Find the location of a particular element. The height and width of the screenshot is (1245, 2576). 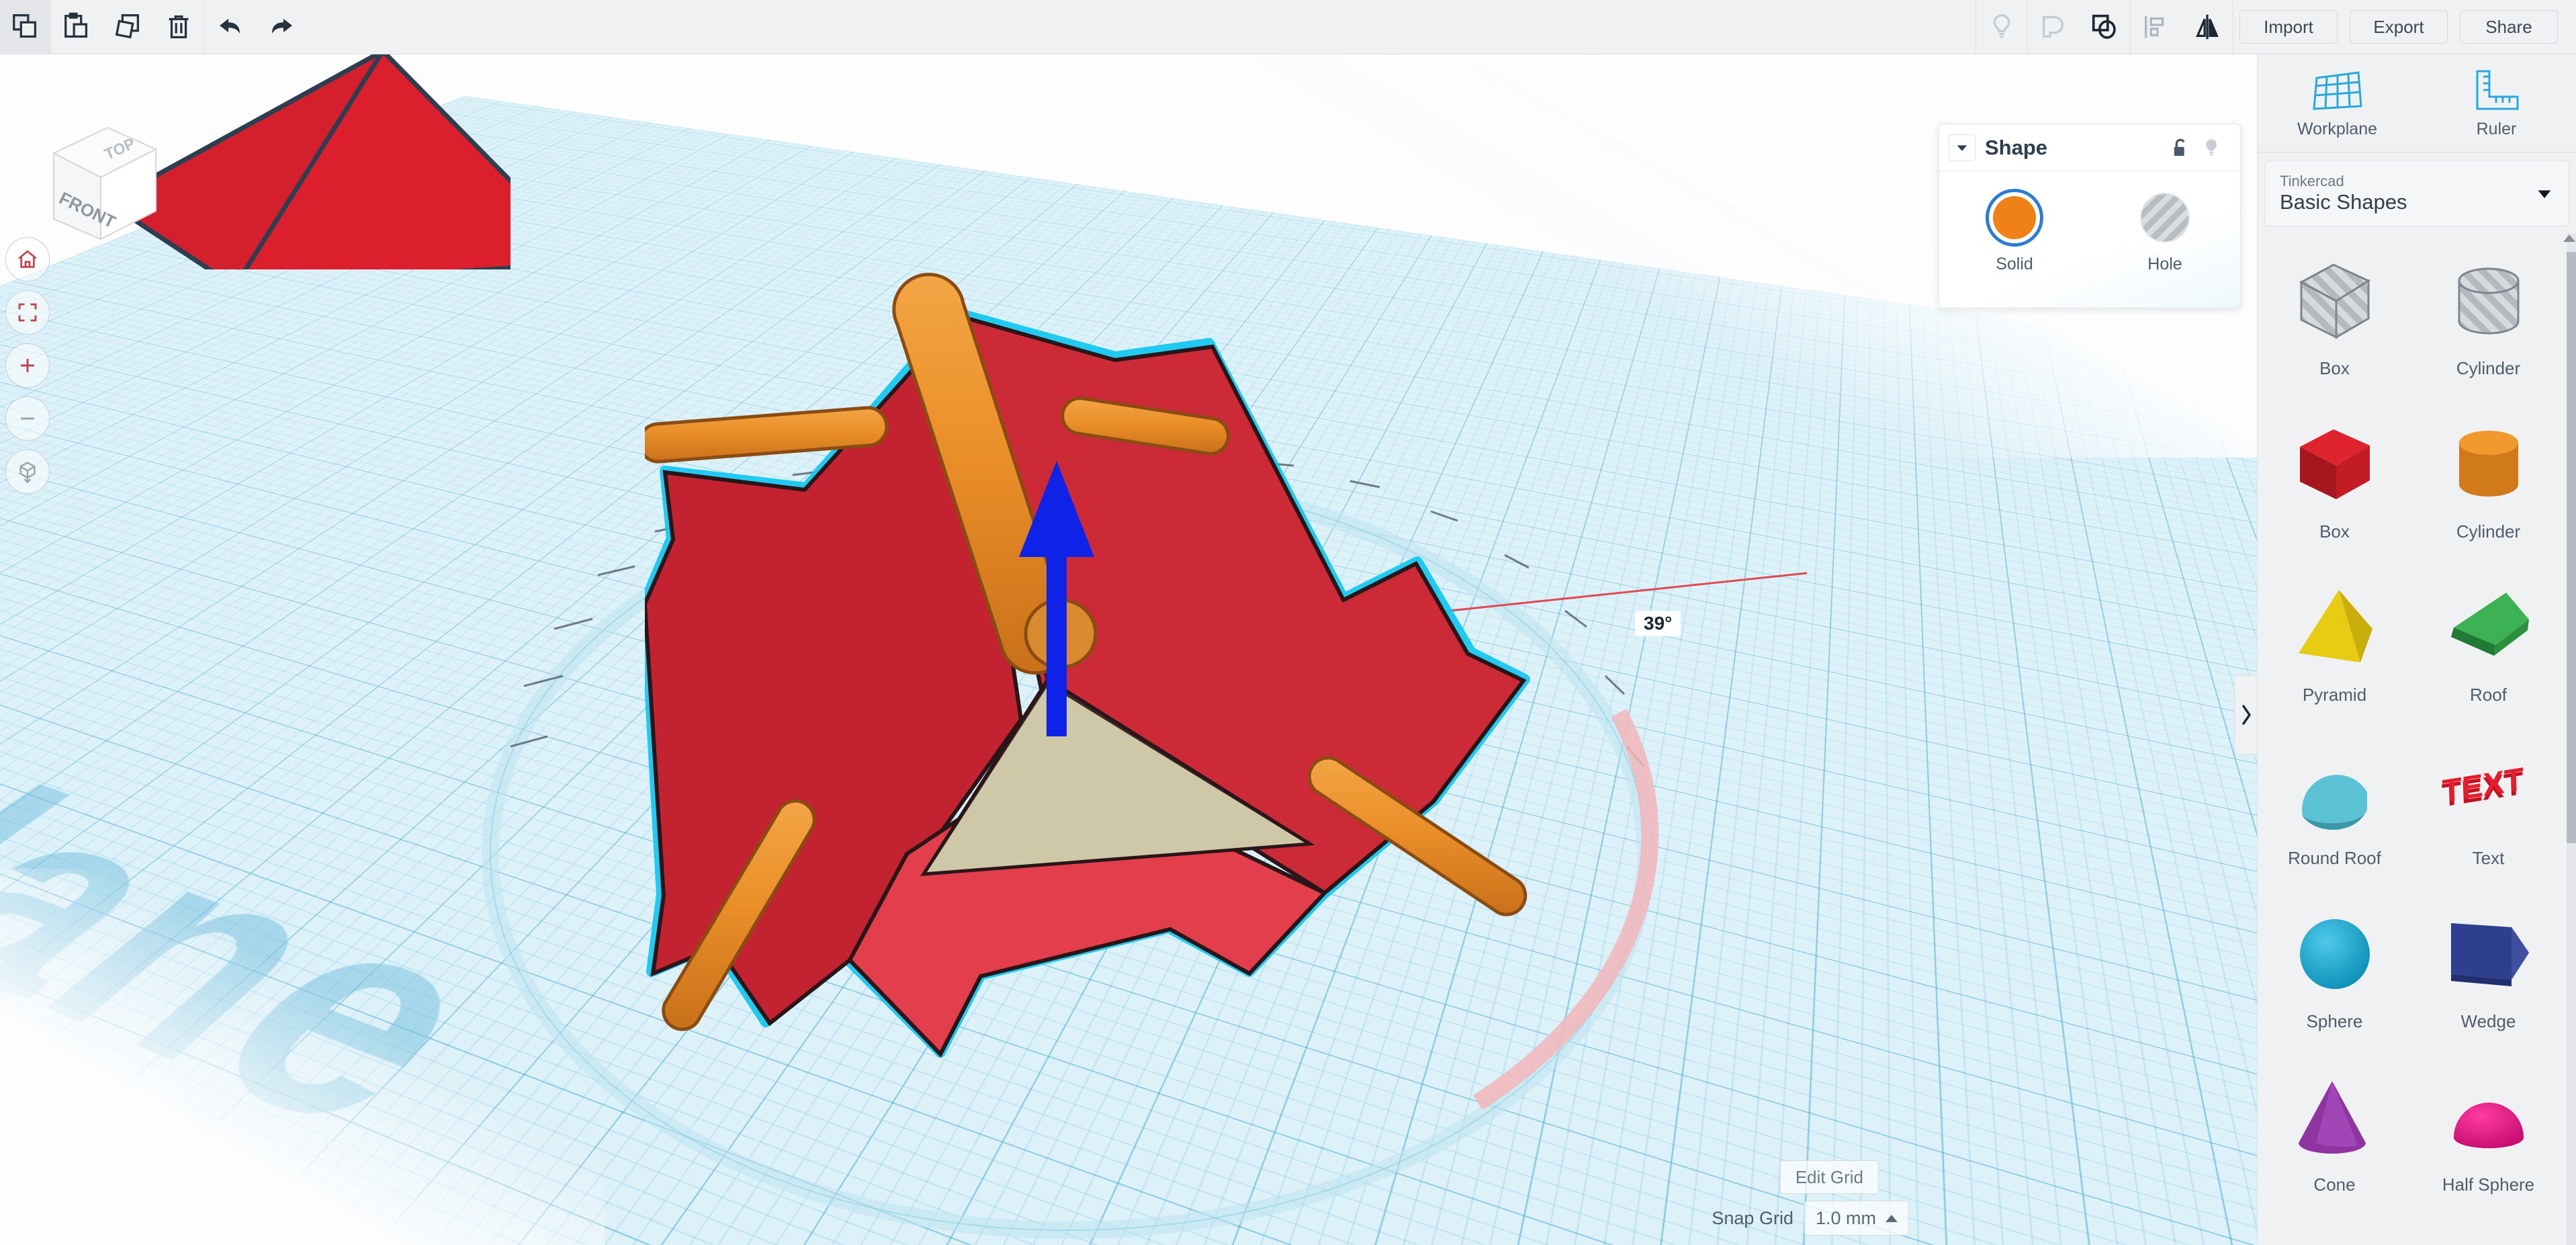

shape-item-pyramid: Pyramid is located at coordinates (2334, 641).